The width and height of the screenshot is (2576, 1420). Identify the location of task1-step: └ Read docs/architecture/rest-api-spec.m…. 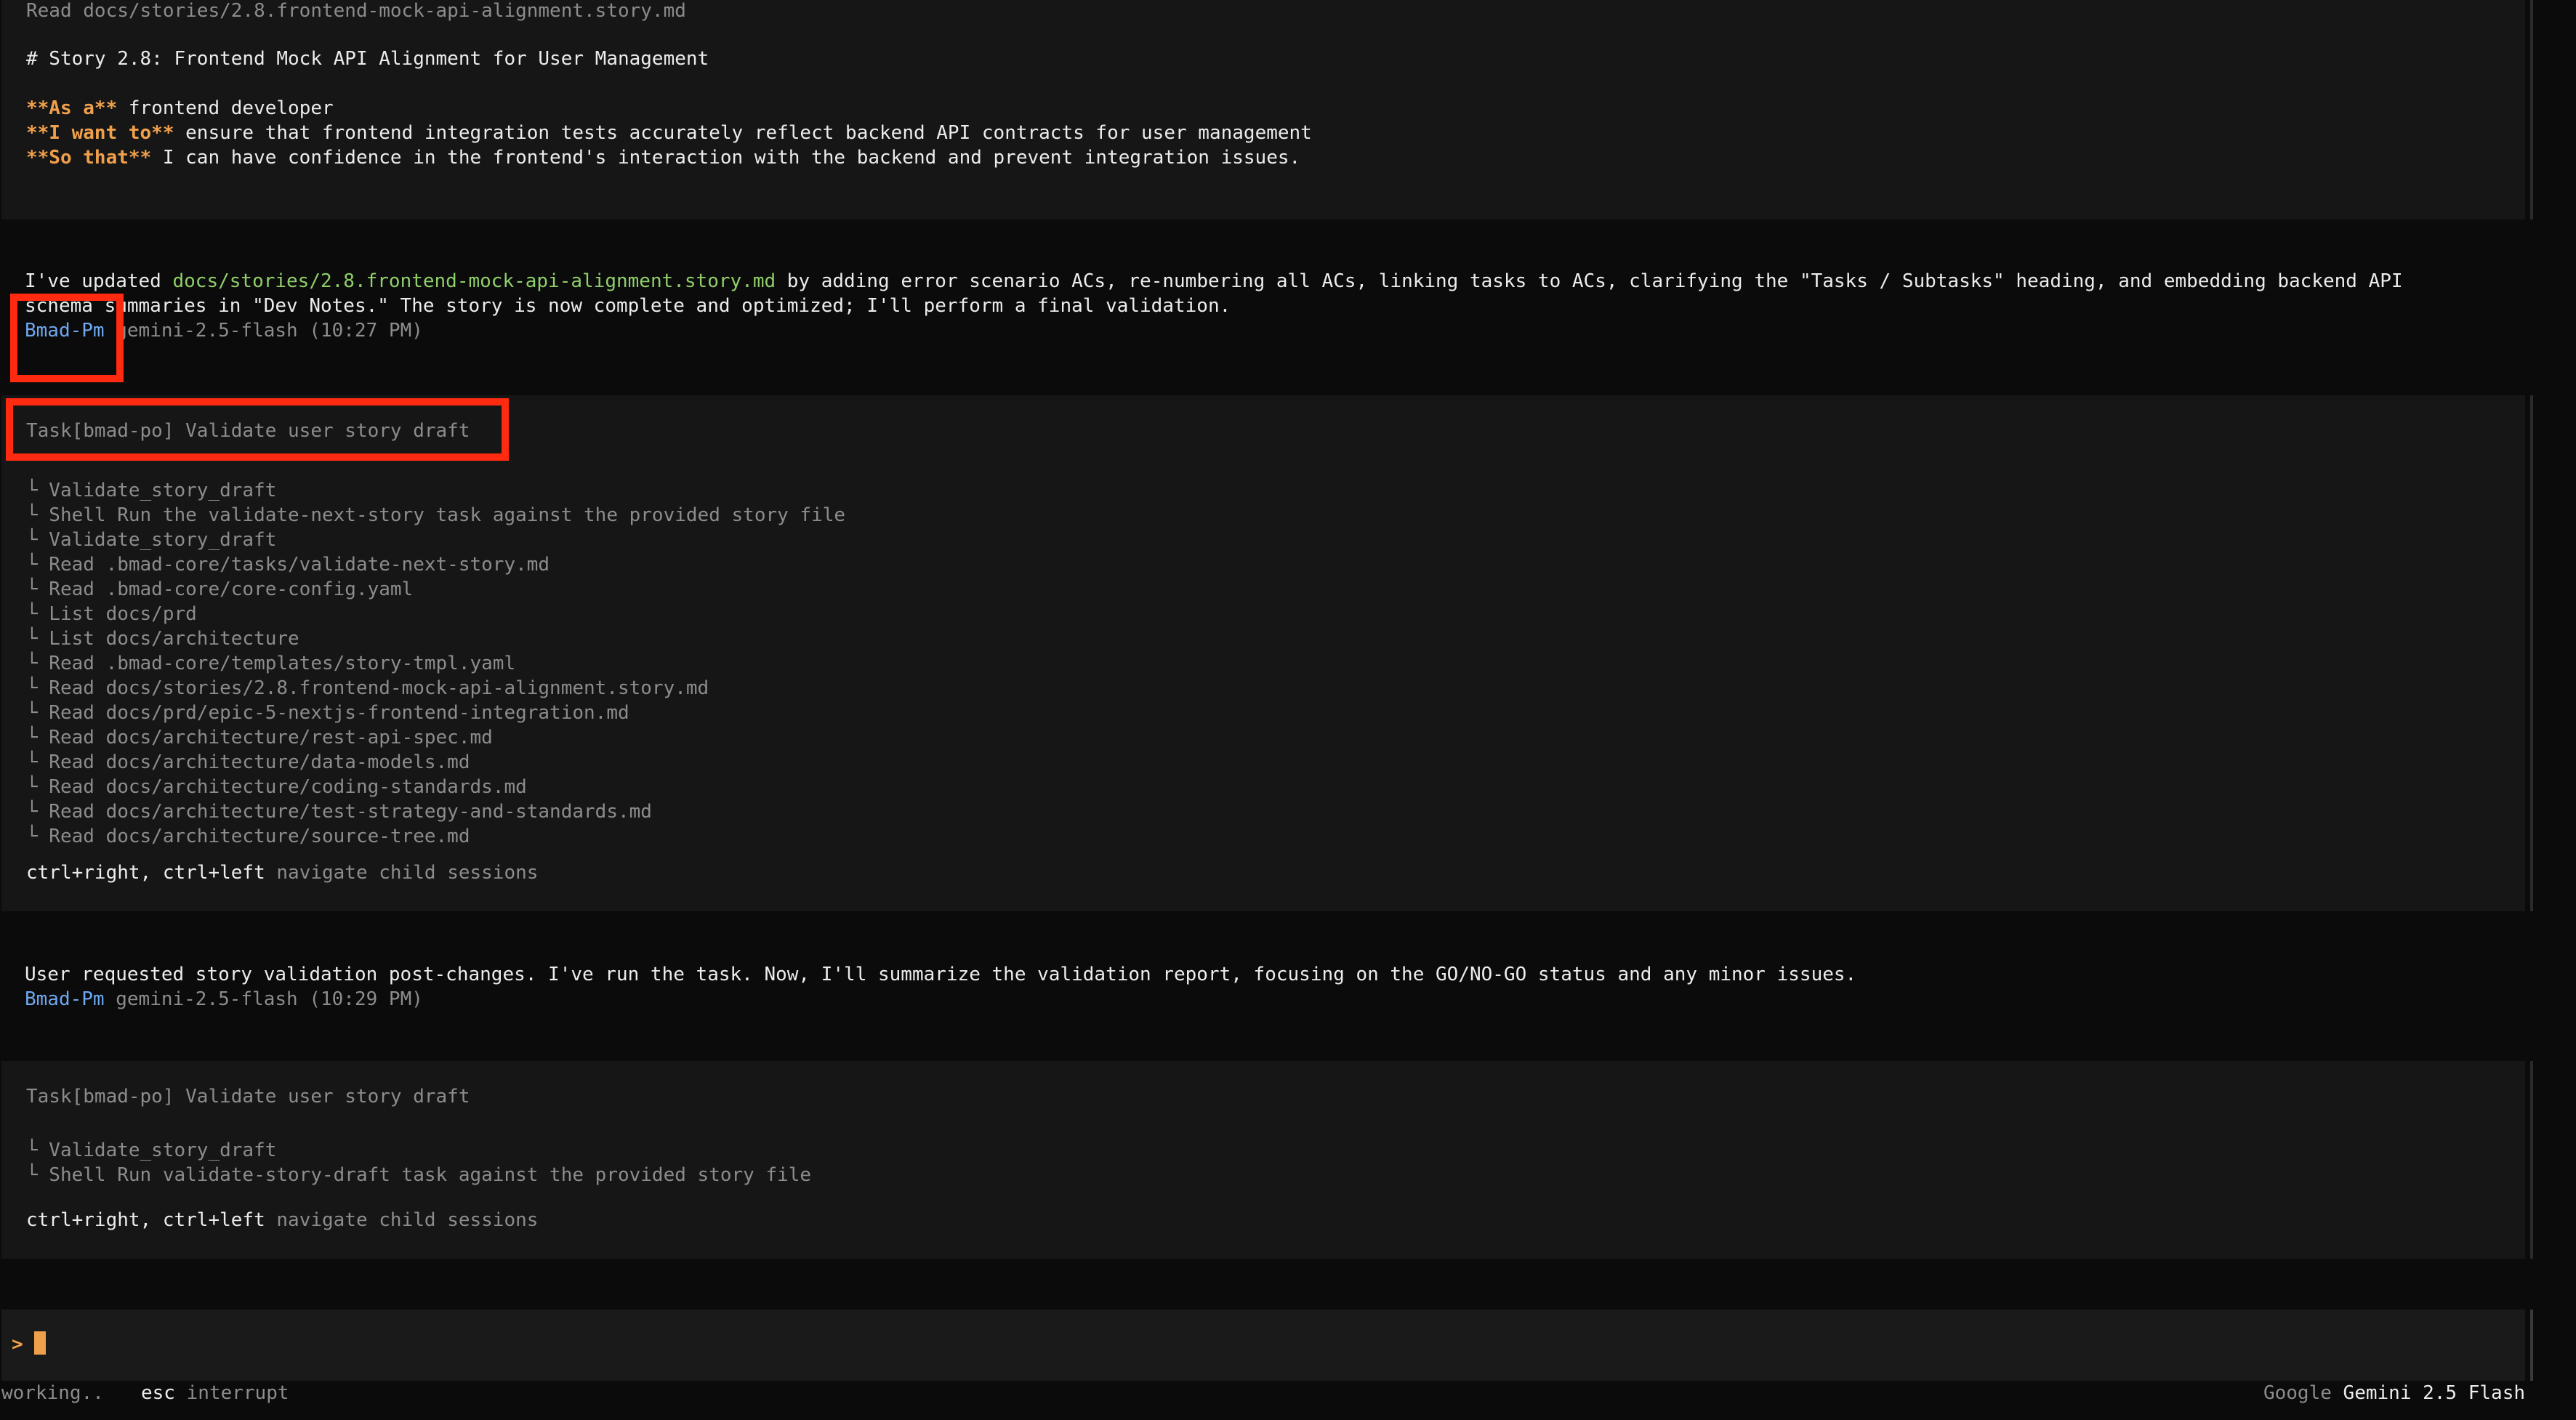
(259, 737).